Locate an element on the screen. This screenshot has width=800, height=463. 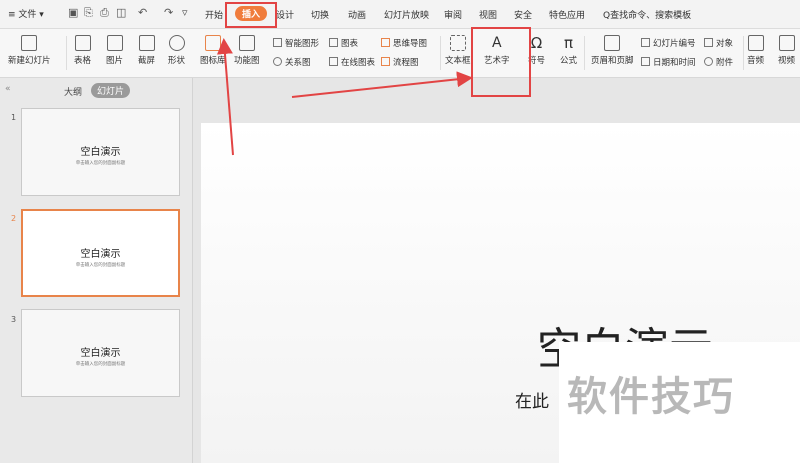
arrow-to-insert-tab is located at coordinates (225, 97).